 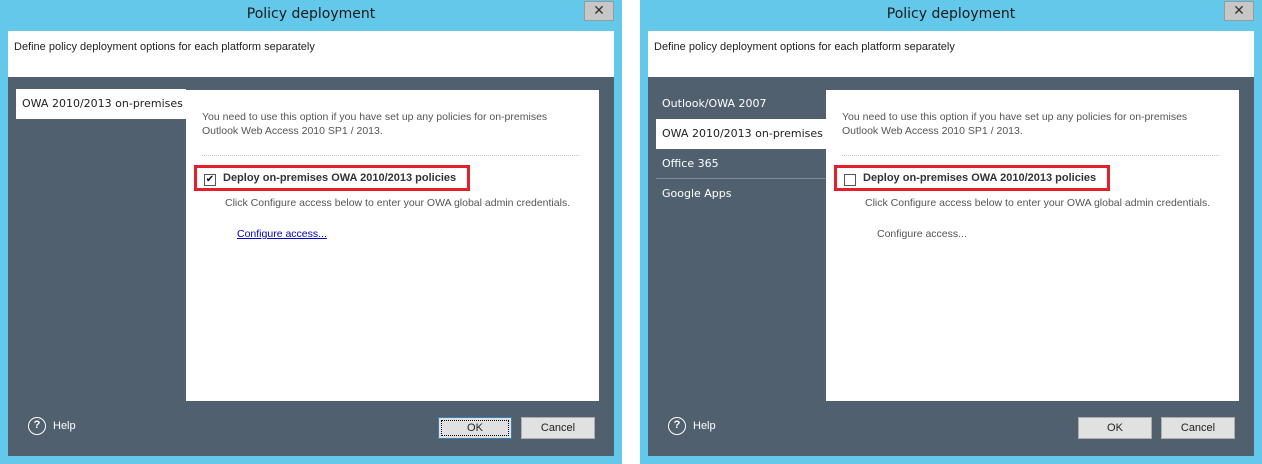 What do you see at coordinates (850, 180) in the screenshot?
I see `deploy-checkbox` at bounding box center [850, 180].